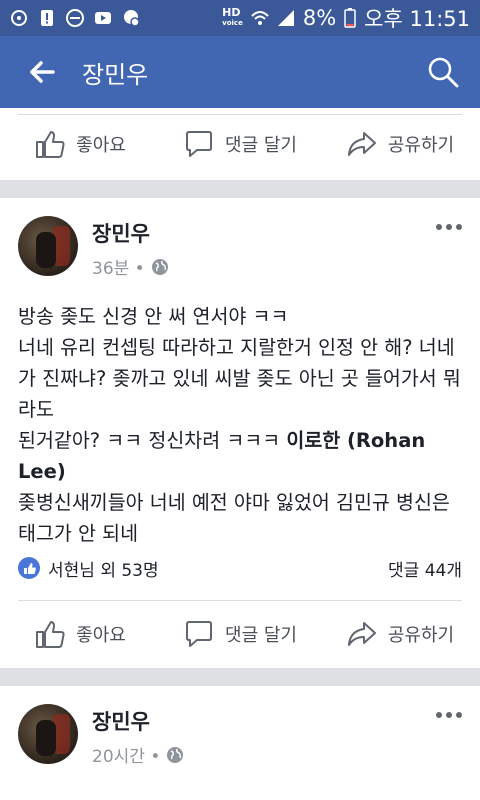  What do you see at coordinates (260, 18) in the screenshot?
I see `wifi-icon` at bounding box center [260, 18].